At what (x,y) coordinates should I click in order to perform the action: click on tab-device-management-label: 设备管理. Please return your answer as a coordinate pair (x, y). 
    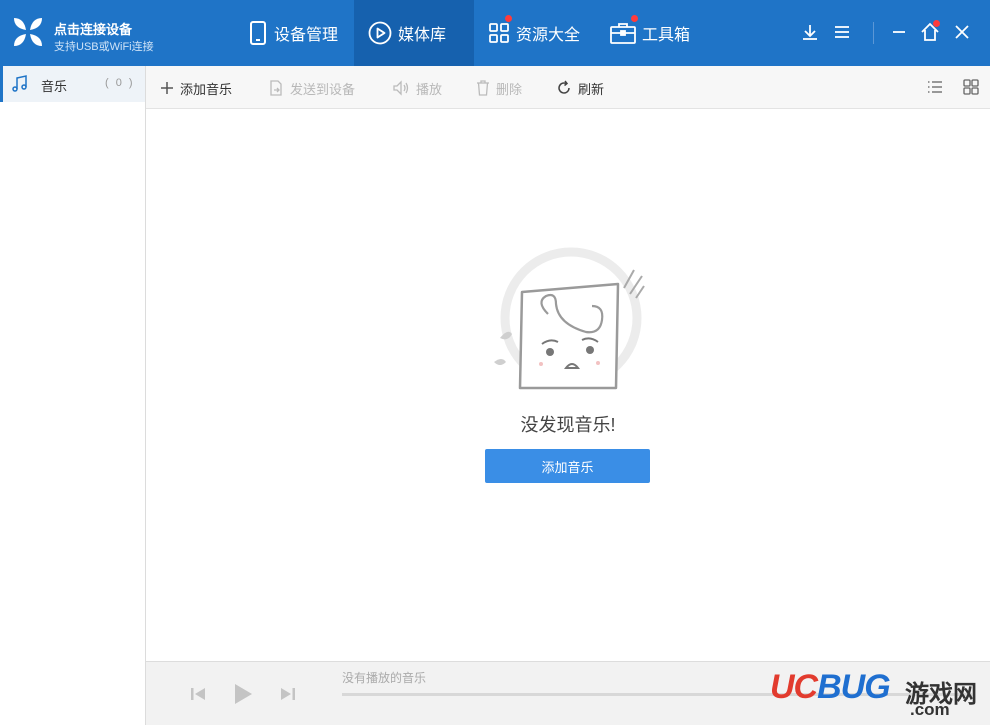
    Looking at the image, I should click on (306, 35).